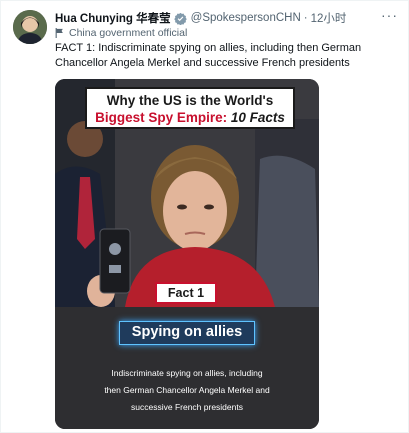  What do you see at coordinates (186, 293) in the screenshot?
I see `fact-label: Fact 1` at bounding box center [186, 293].